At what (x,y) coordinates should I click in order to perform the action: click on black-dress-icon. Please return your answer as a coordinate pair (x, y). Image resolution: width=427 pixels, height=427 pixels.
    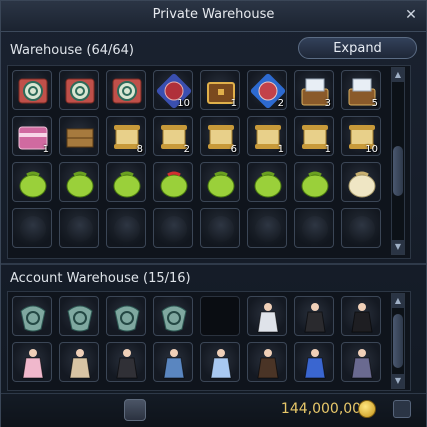
    Looking at the image, I should click on (127, 364).